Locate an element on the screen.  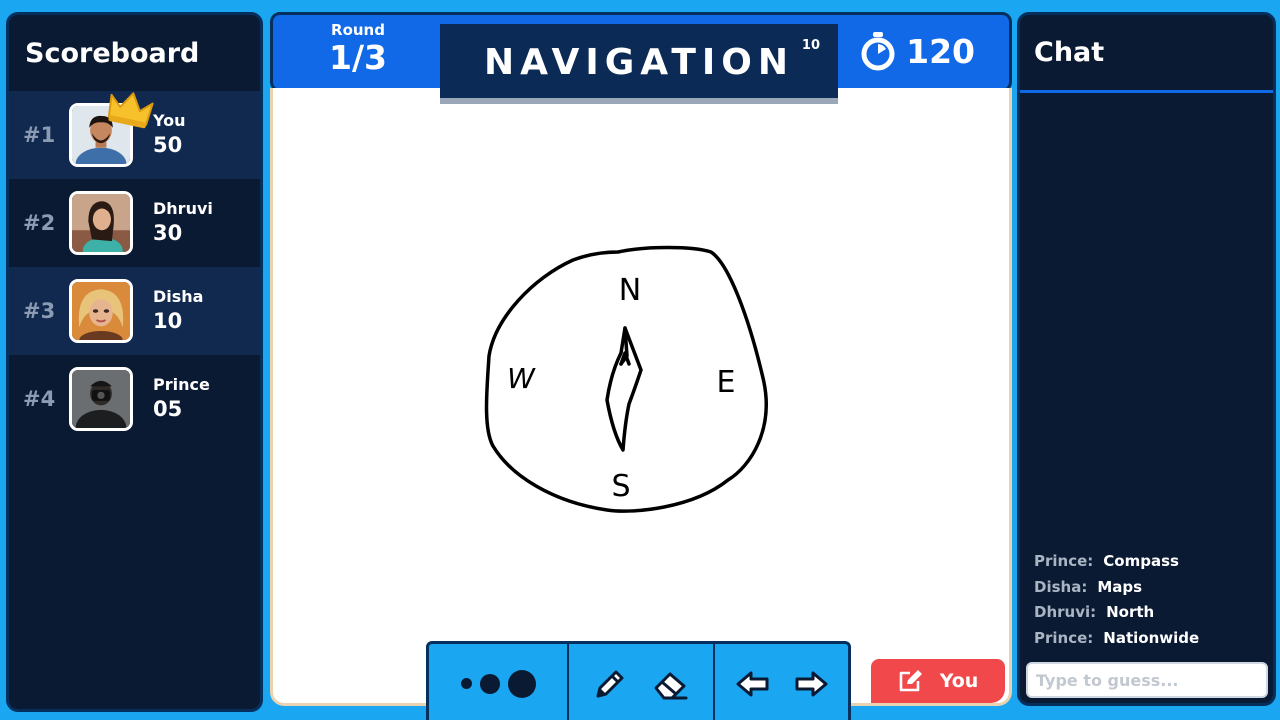
brush-size-large is located at coordinates (521, 683).